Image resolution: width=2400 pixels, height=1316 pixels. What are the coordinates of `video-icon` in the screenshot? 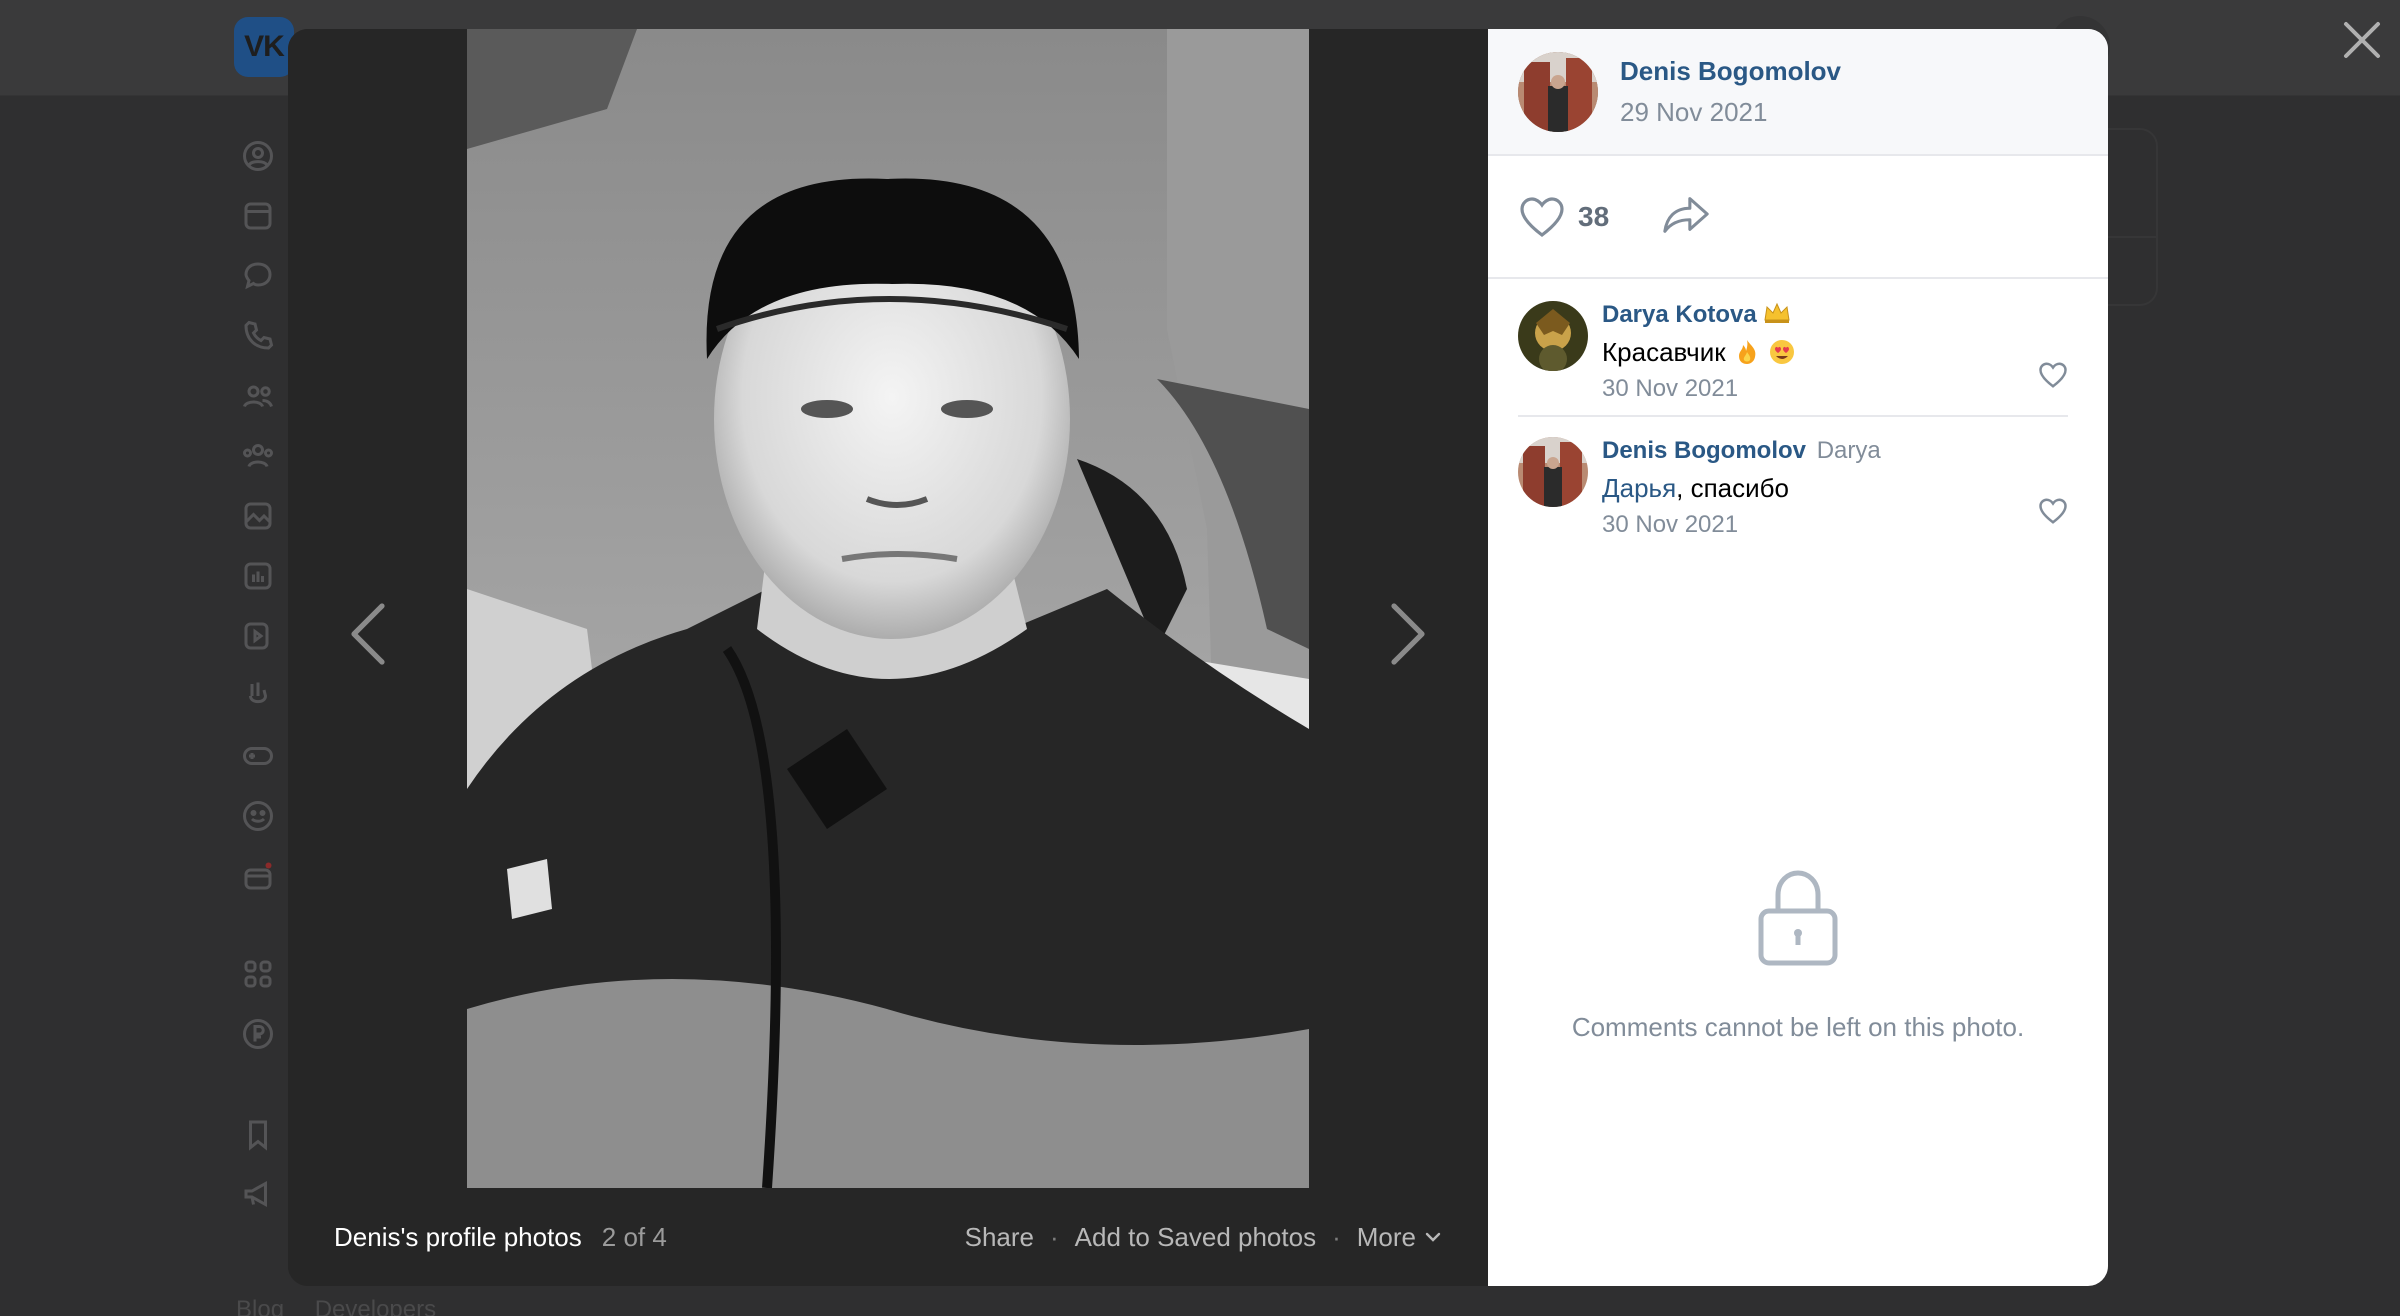 It's located at (258, 636).